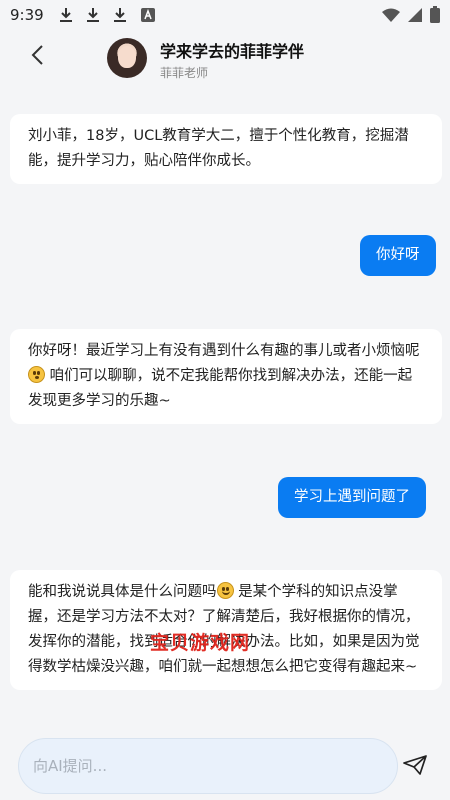 The height and width of the screenshot is (800, 450). I want to click on send-icon, so click(415, 767).